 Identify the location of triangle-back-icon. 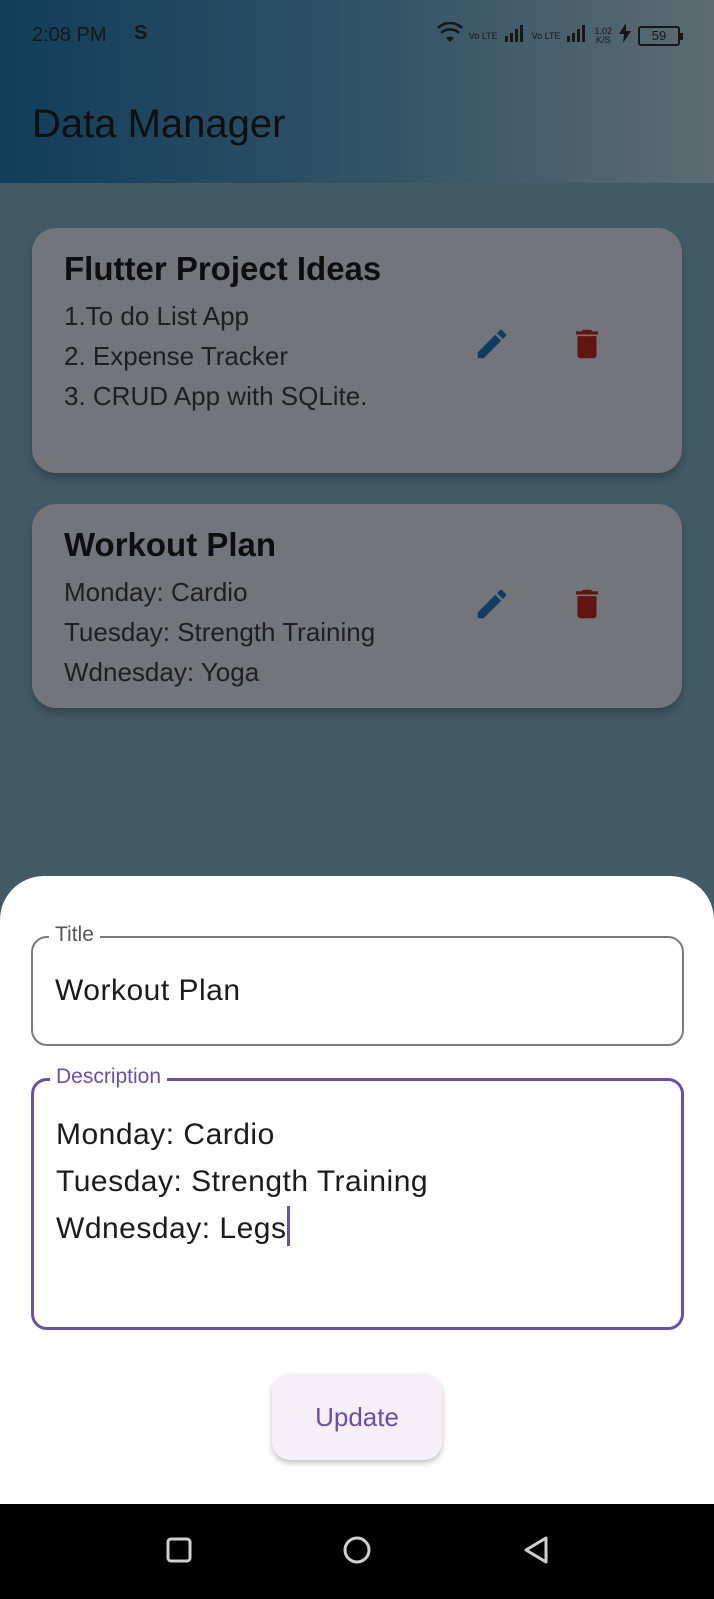
(536, 1552).